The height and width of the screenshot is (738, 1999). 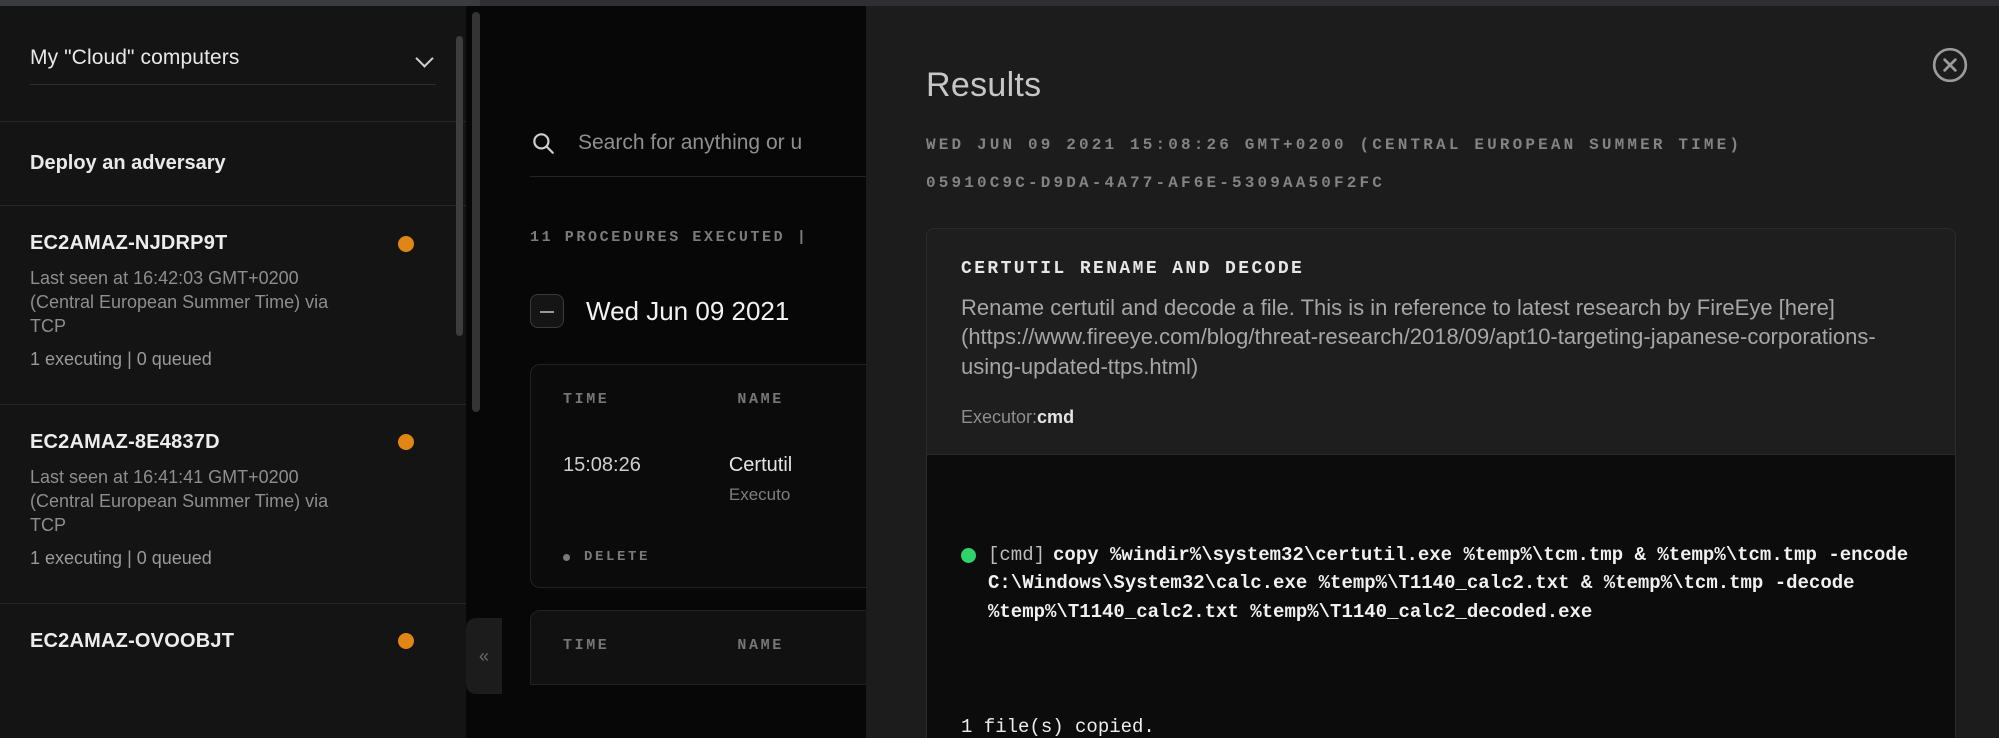 What do you see at coordinates (125, 441) in the screenshot?
I see `host-name: EC2AMAZ-8E4837D` at bounding box center [125, 441].